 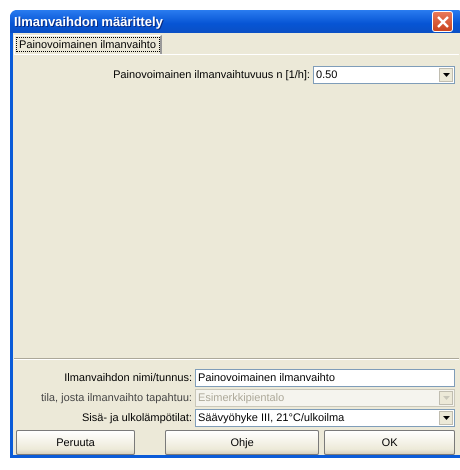 I want to click on input-field: Painovoimainen ilmanvaihto, so click(x=325, y=378).